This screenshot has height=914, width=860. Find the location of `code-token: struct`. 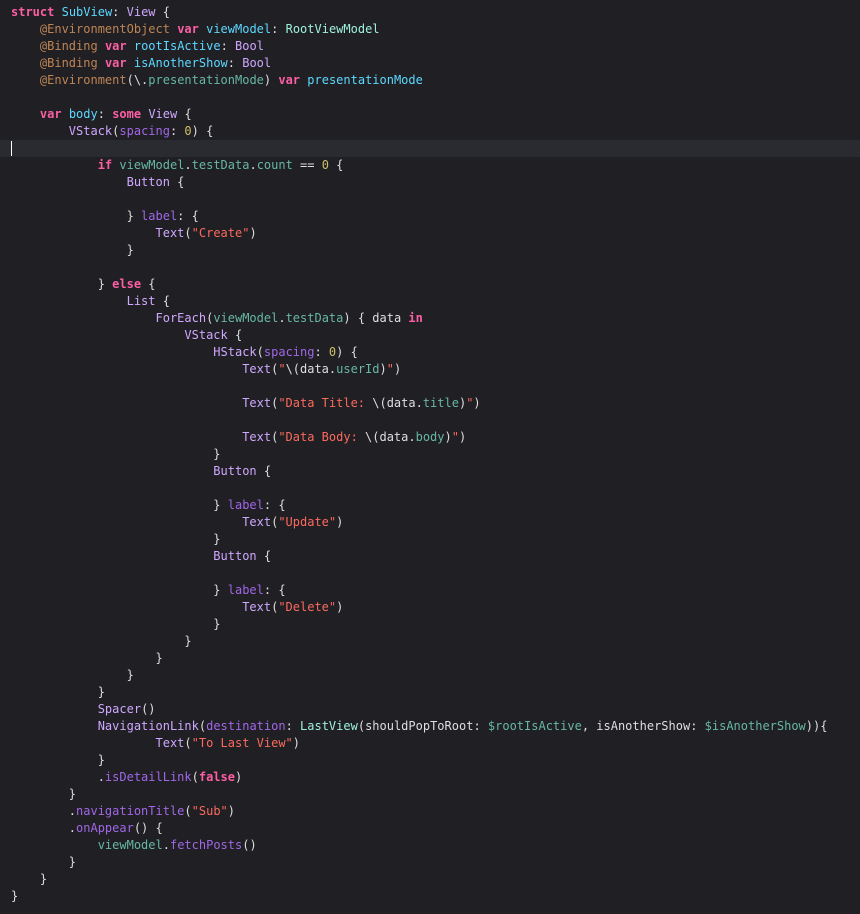

code-token: struct is located at coordinates (33, 12).